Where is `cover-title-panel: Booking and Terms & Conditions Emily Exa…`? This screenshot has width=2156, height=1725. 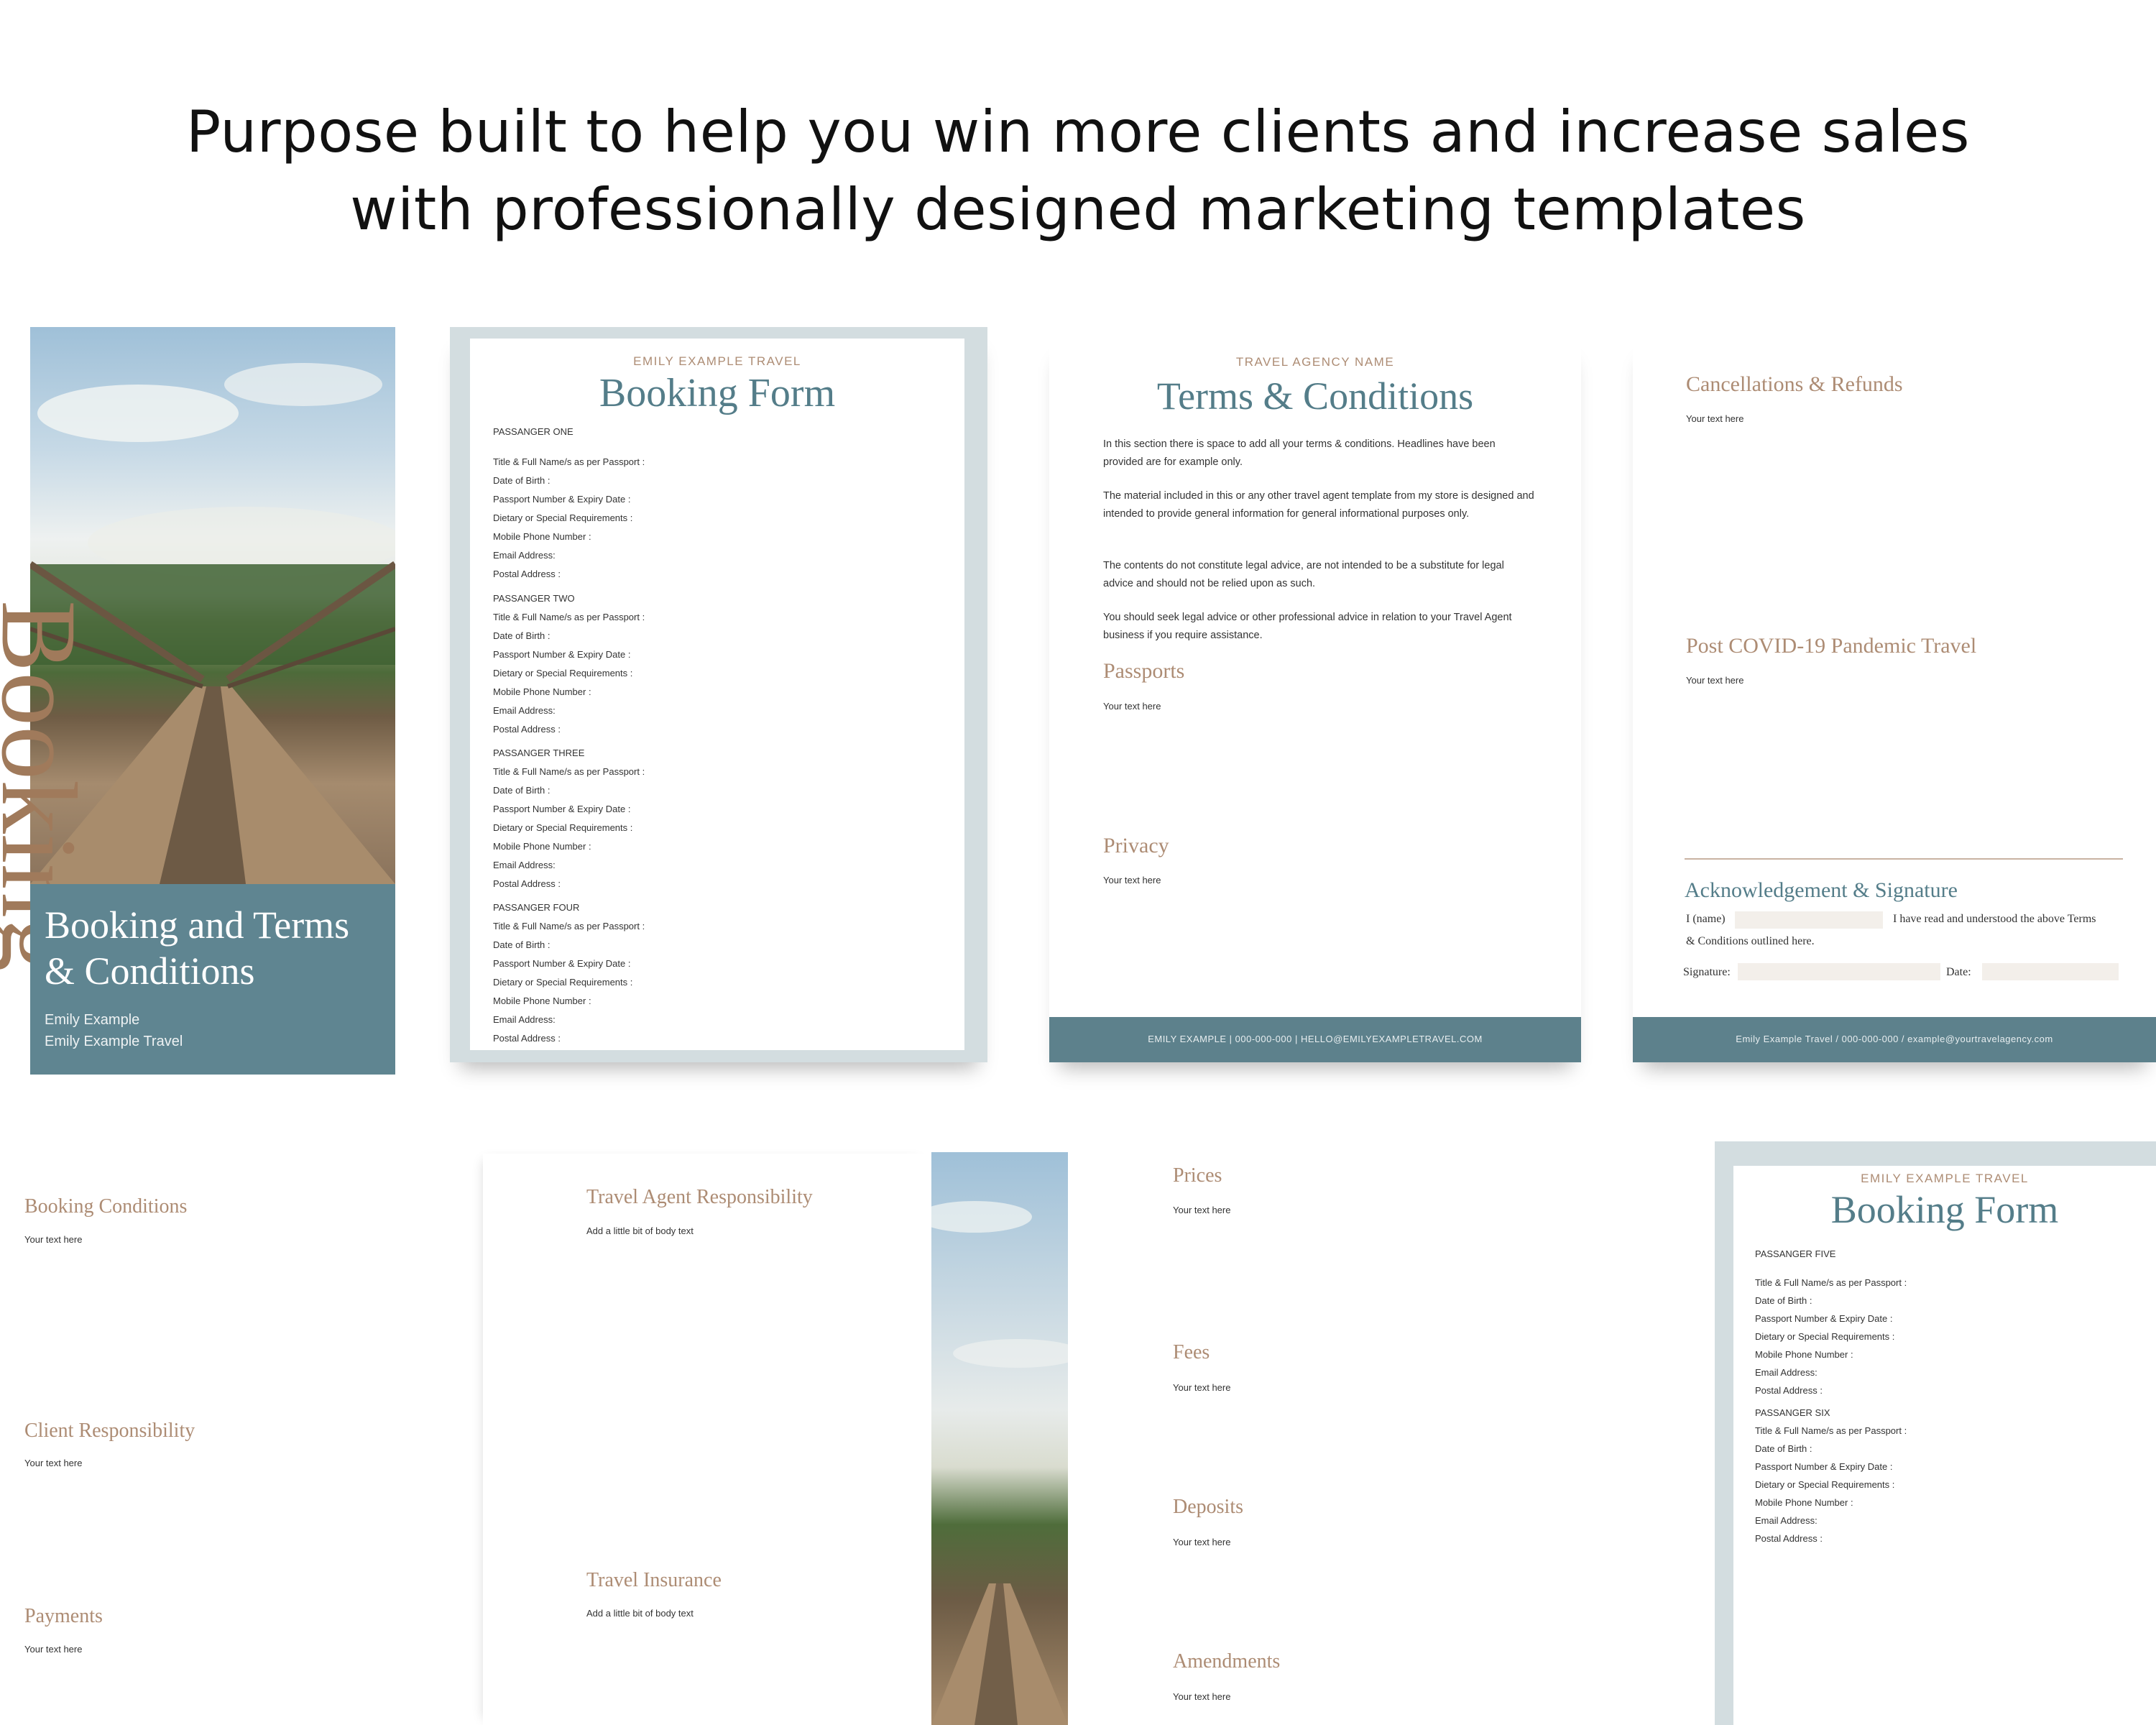 cover-title-panel: Booking and Terms & Conditions Emily Exa… is located at coordinates (213, 979).